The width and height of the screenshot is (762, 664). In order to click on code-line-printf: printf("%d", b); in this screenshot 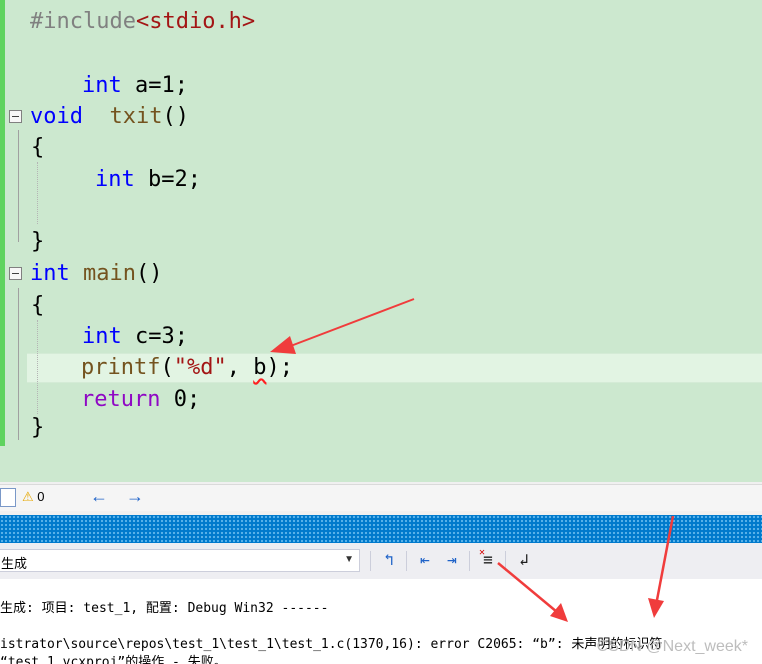, I will do `click(187, 367)`.